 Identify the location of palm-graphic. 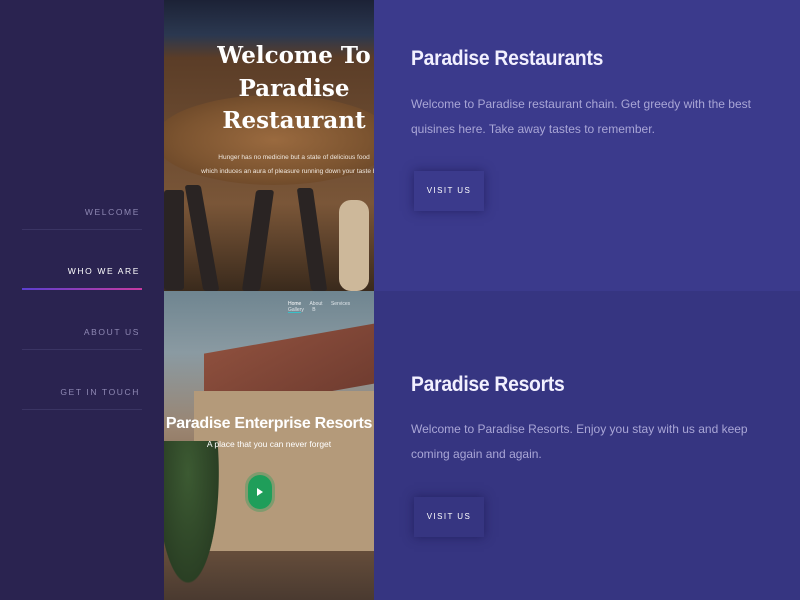
(194, 520).